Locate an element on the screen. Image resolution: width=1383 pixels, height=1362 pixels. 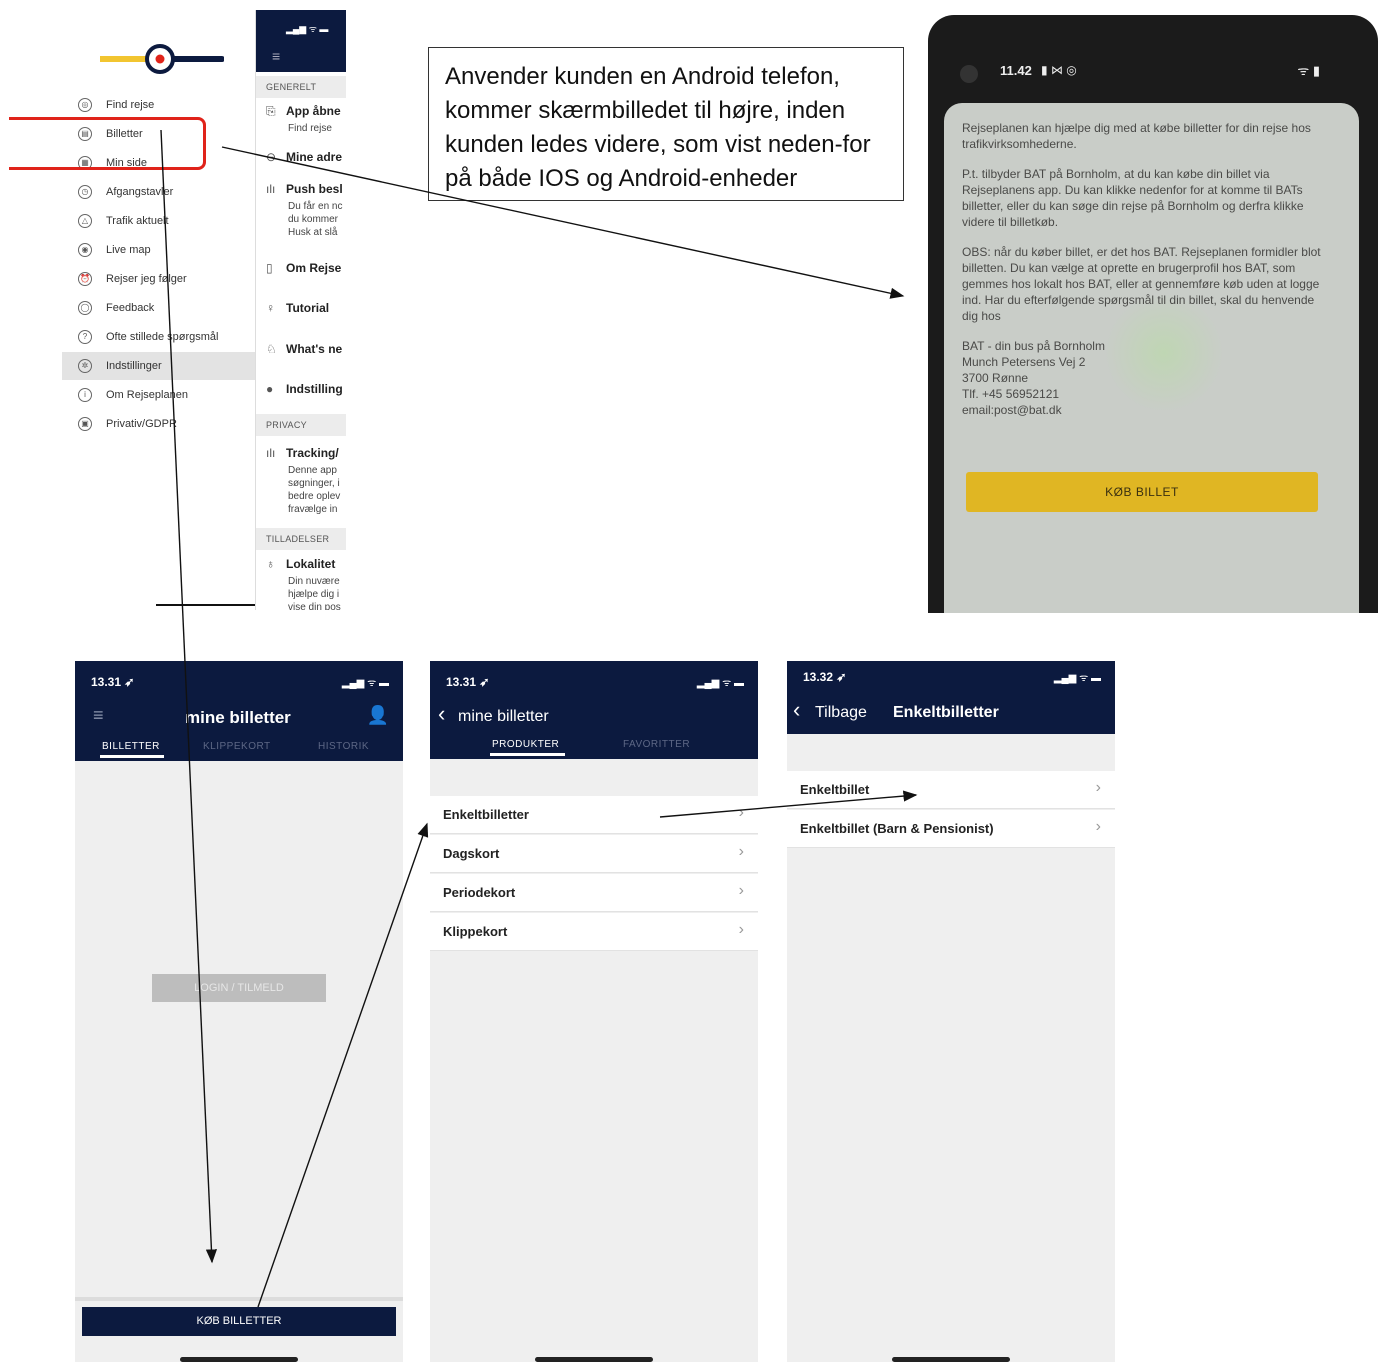
arrow-to-android is located at coordinates (563, 222).